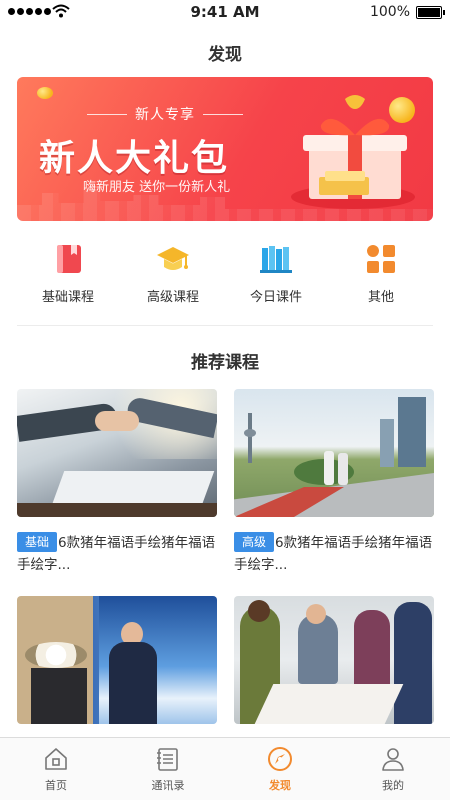 The height and width of the screenshot is (800, 450). Describe the element at coordinates (280, 759) in the screenshot. I see `discover-icon` at that location.